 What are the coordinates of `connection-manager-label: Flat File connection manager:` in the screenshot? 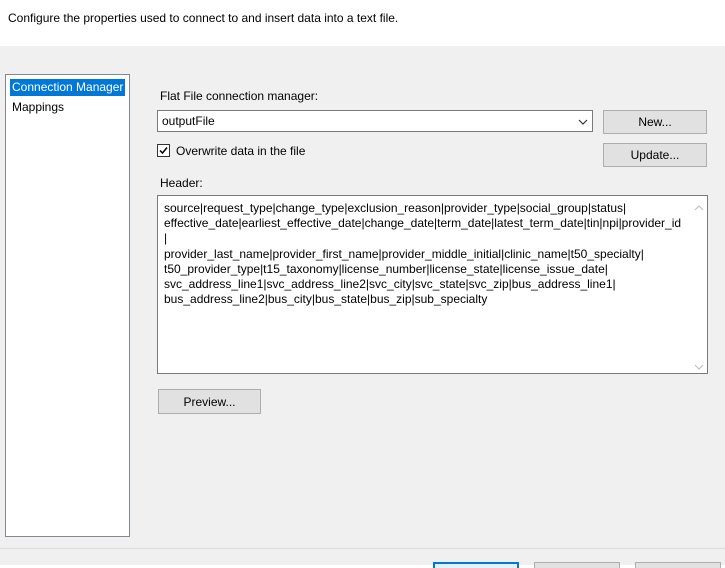 It's located at (239, 96).